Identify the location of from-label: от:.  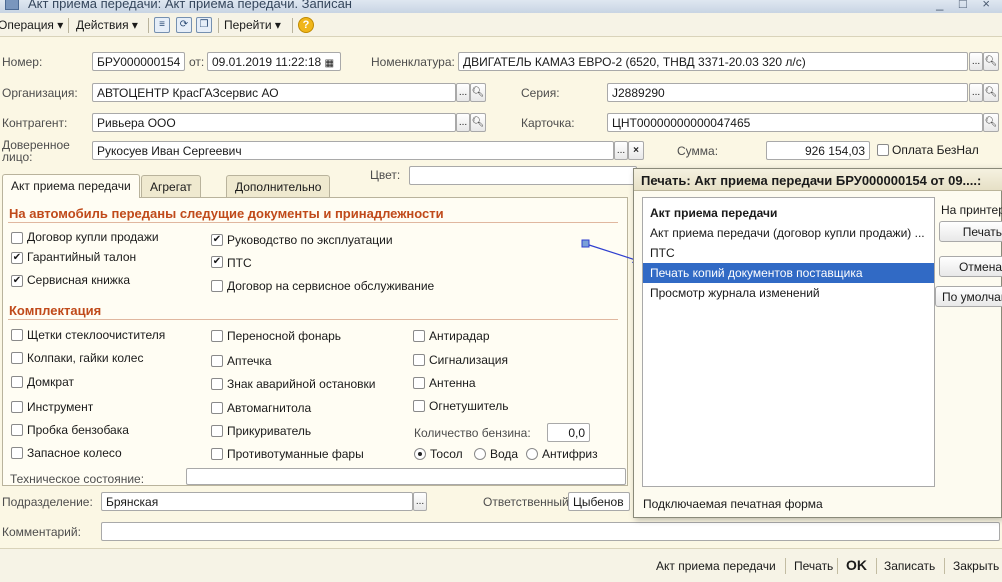
(197, 62).